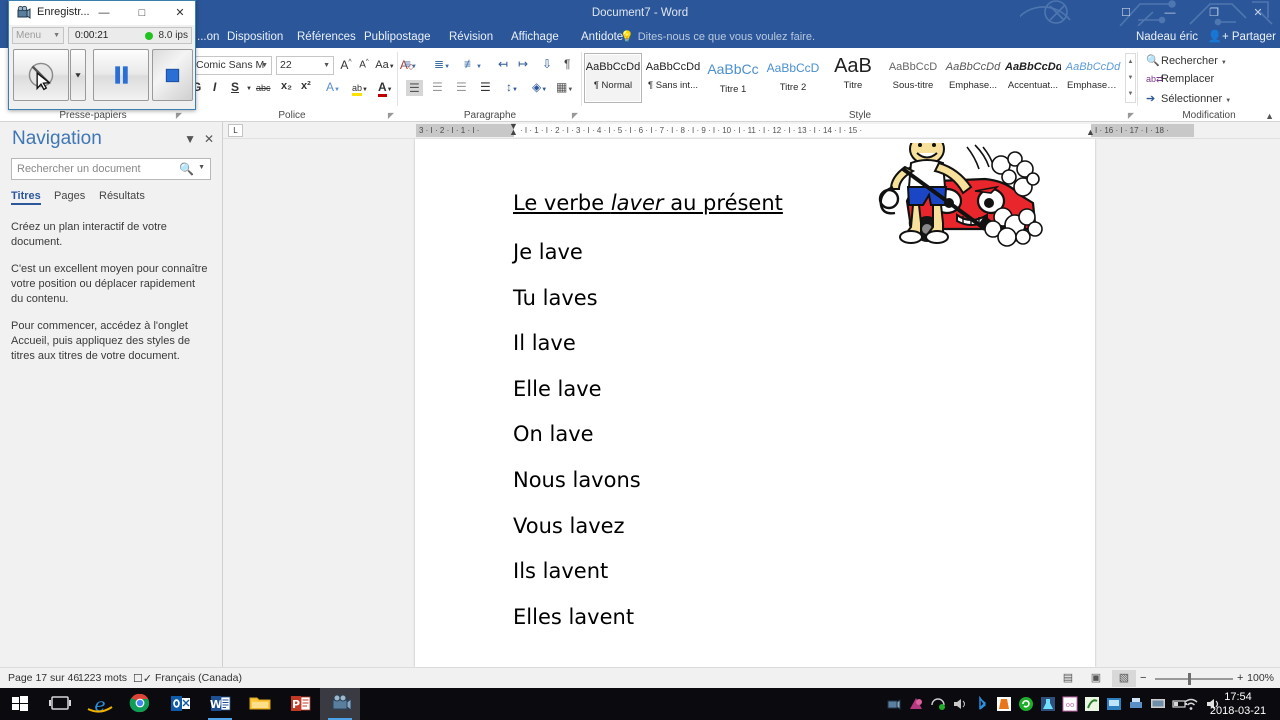 Image resolution: width=1280 pixels, height=720 pixels. What do you see at coordinates (547, 64) in the screenshot?
I see `sort-button: ⇩` at bounding box center [547, 64].